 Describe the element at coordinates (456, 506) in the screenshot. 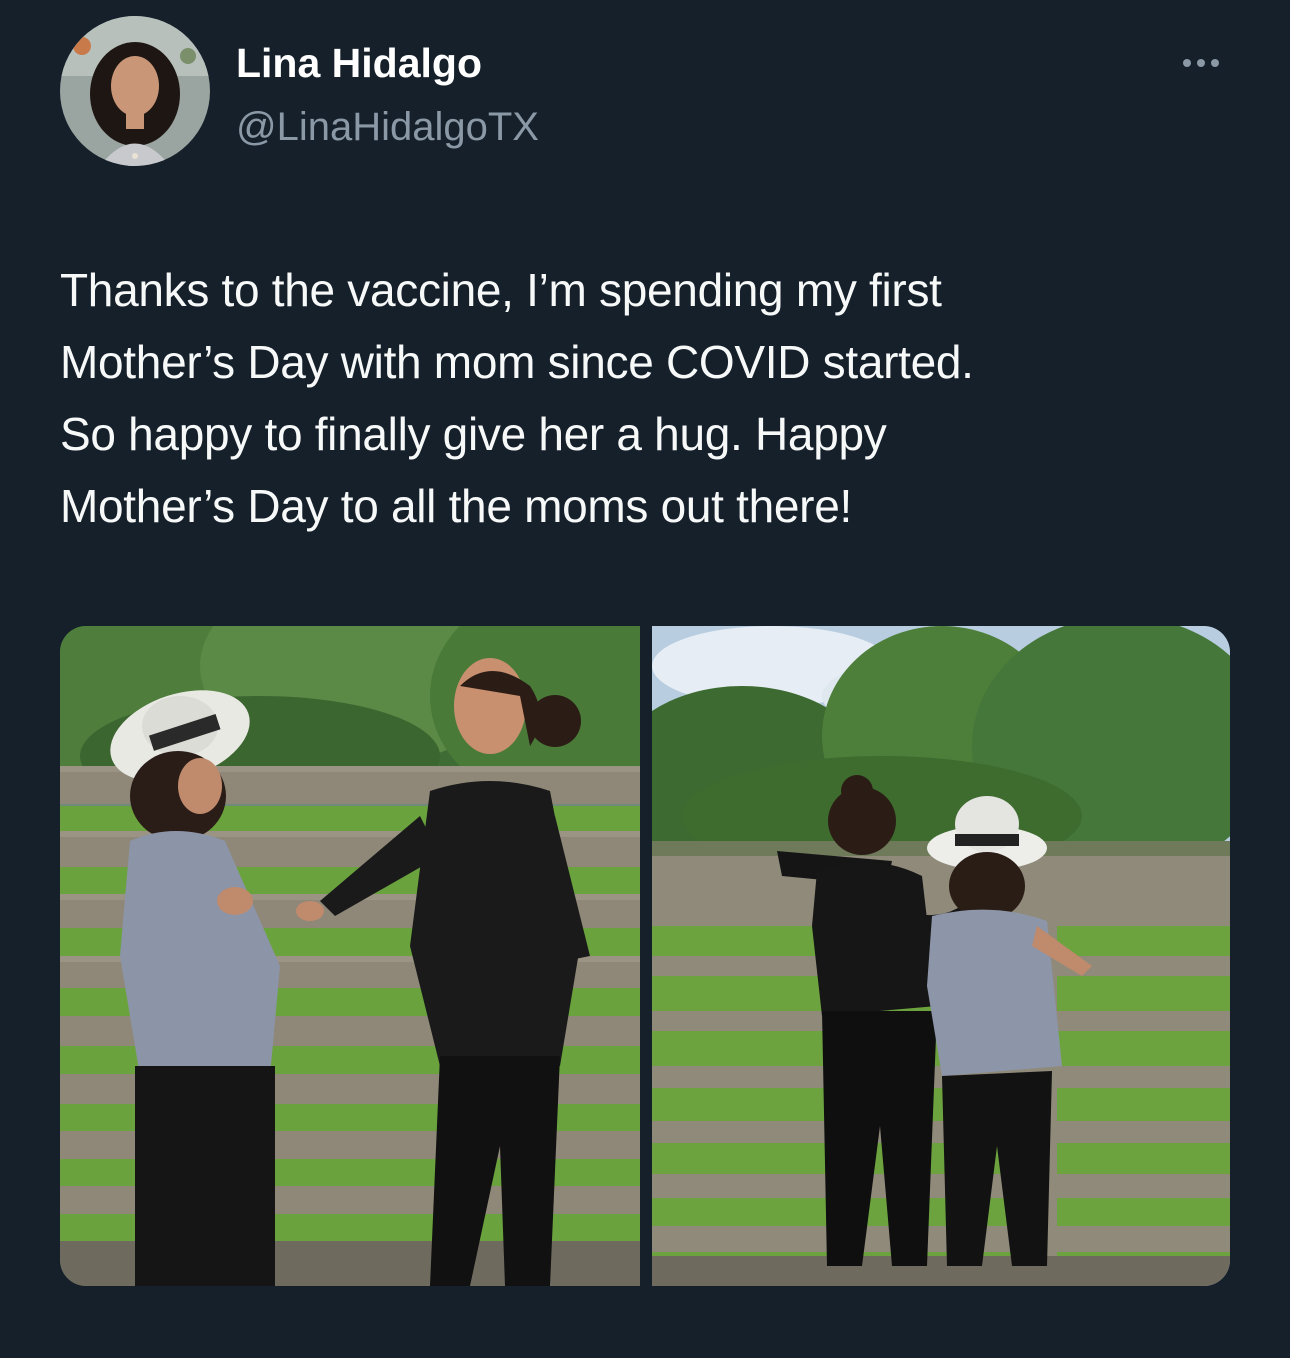

I see `tweet-text-line: Mother’s Day to all the moms out there!` at that location.